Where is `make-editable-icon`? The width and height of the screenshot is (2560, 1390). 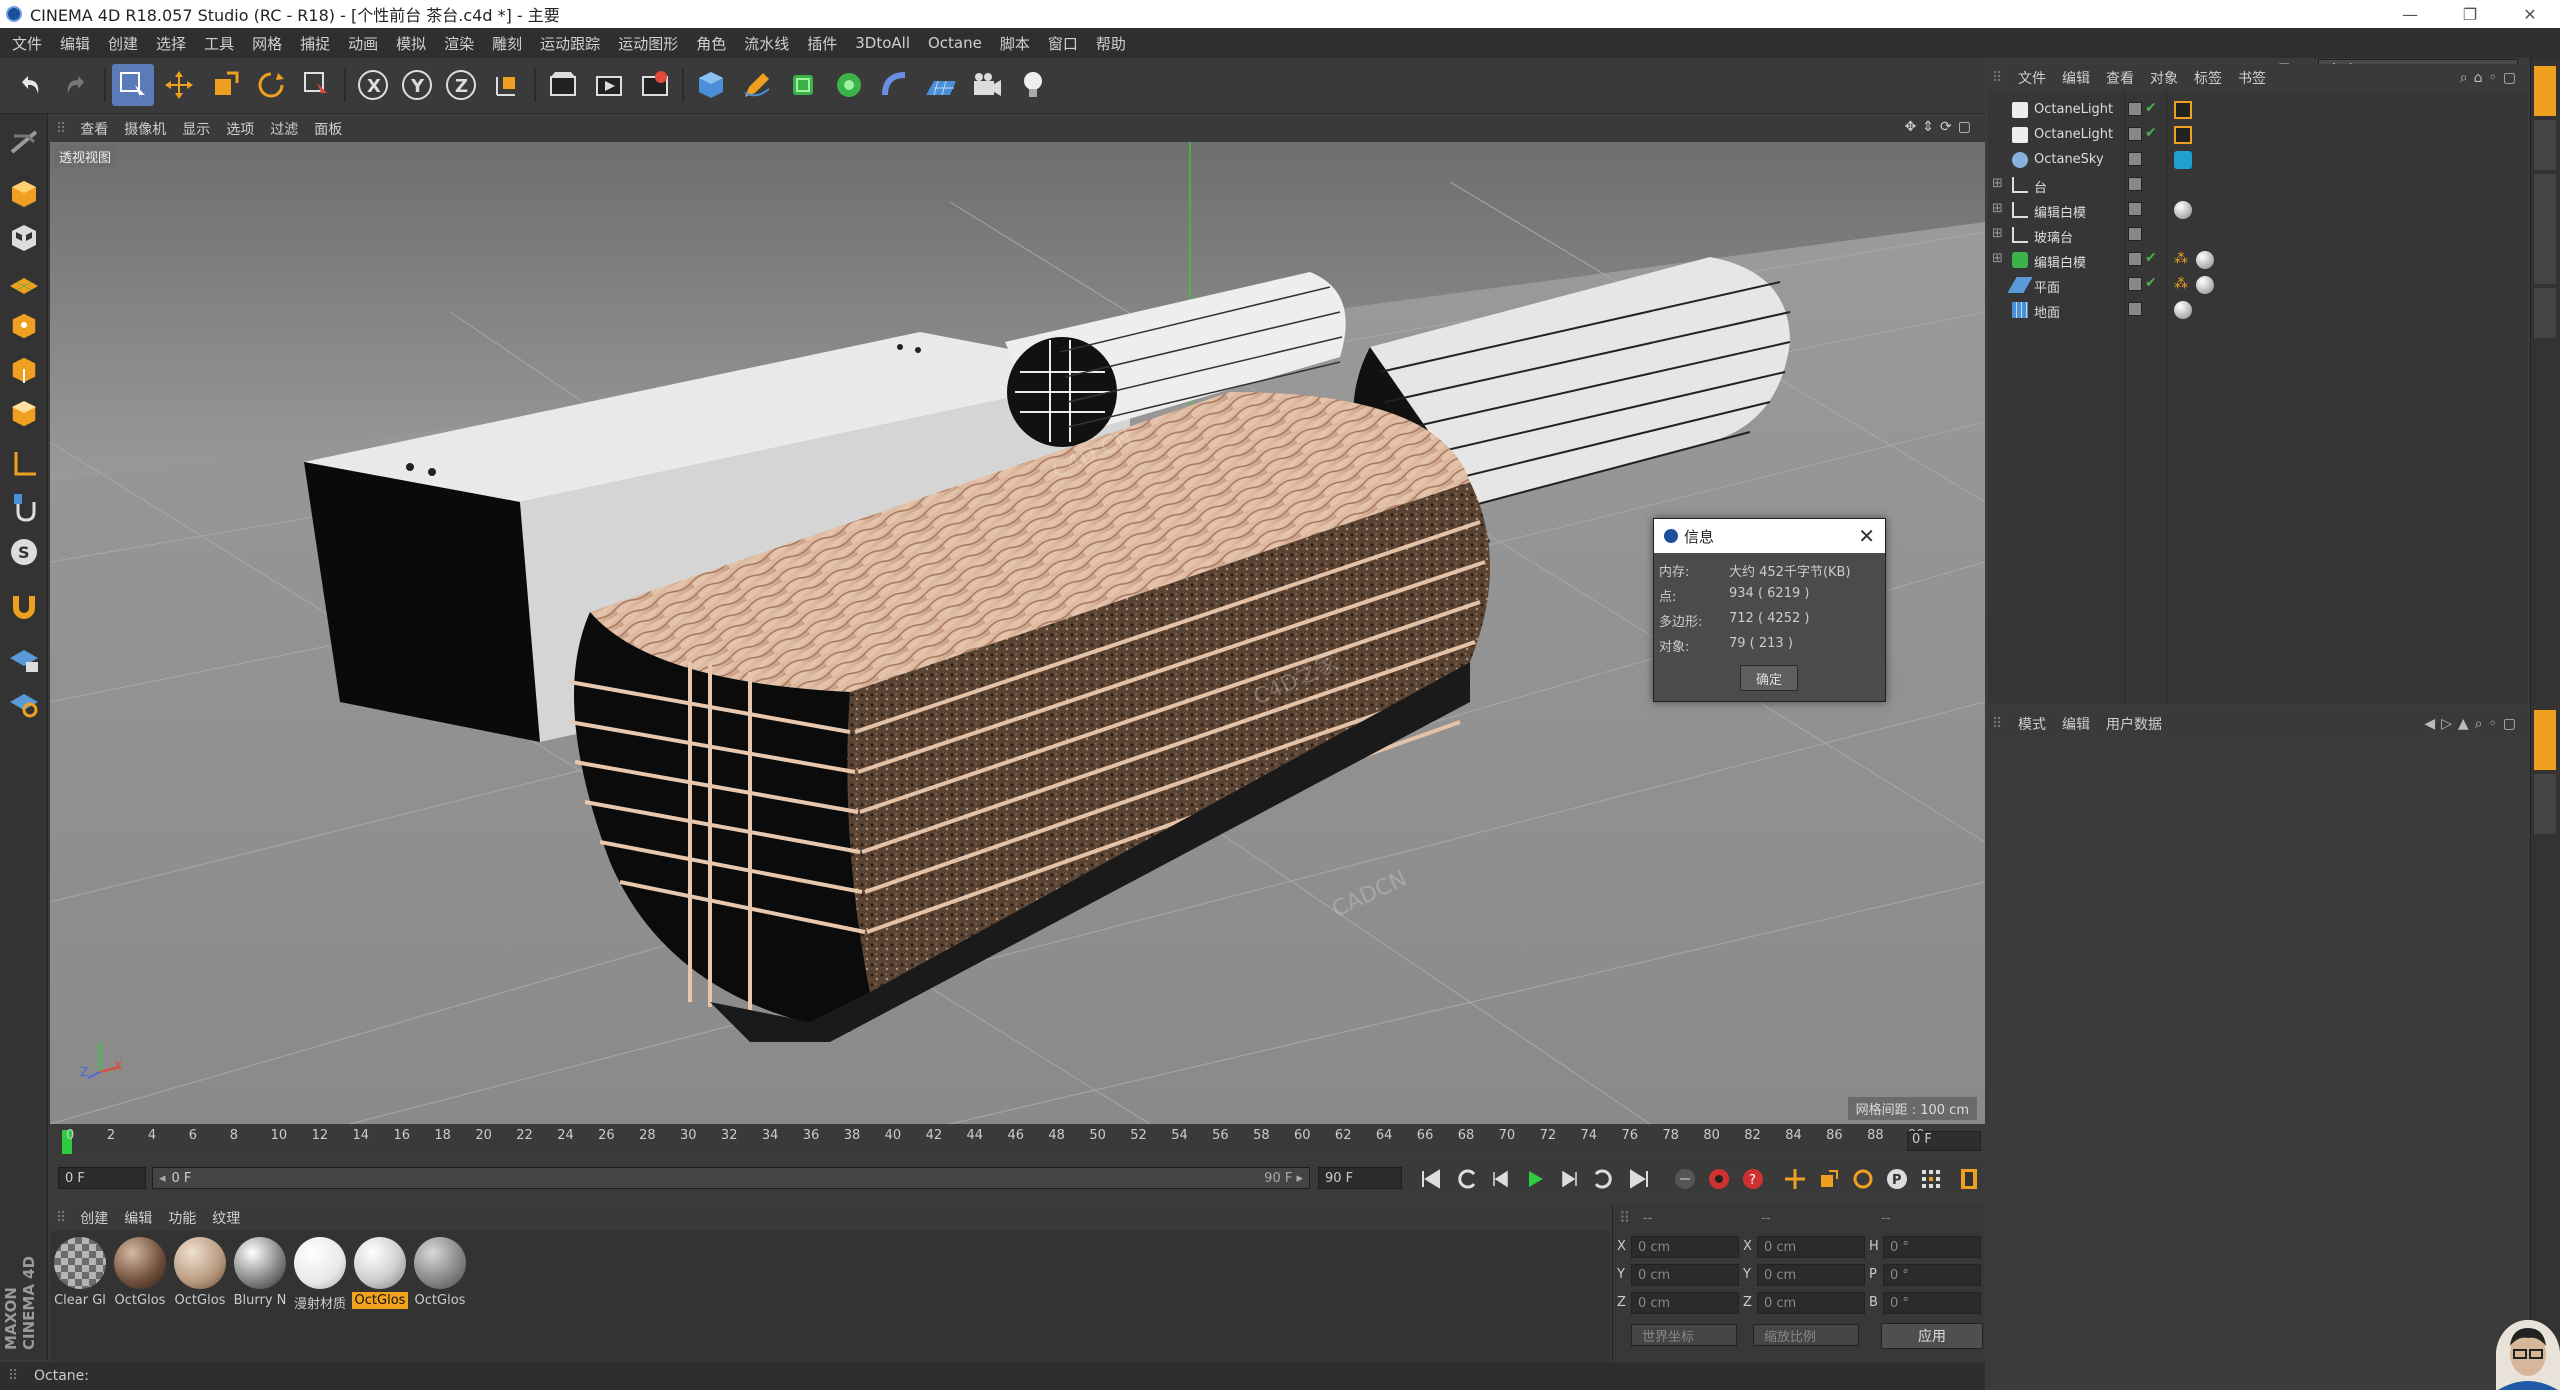 make-editable-icon is located at coordinates (24, 142).